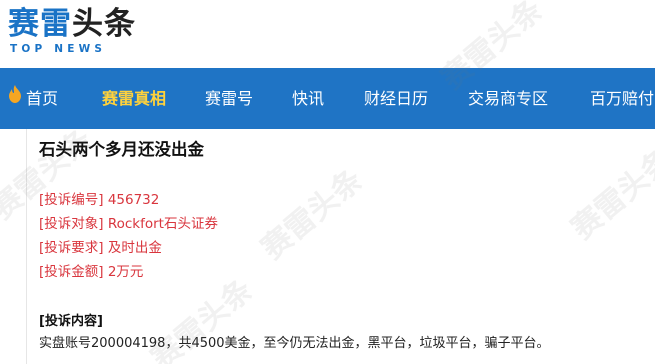 The height and width of the screenshot is (364, 655). Describe the element at coordinates (128, 224) in the screenshot. I see `complaint-target: [投诉对象] Rockfort石头证券` at that location.